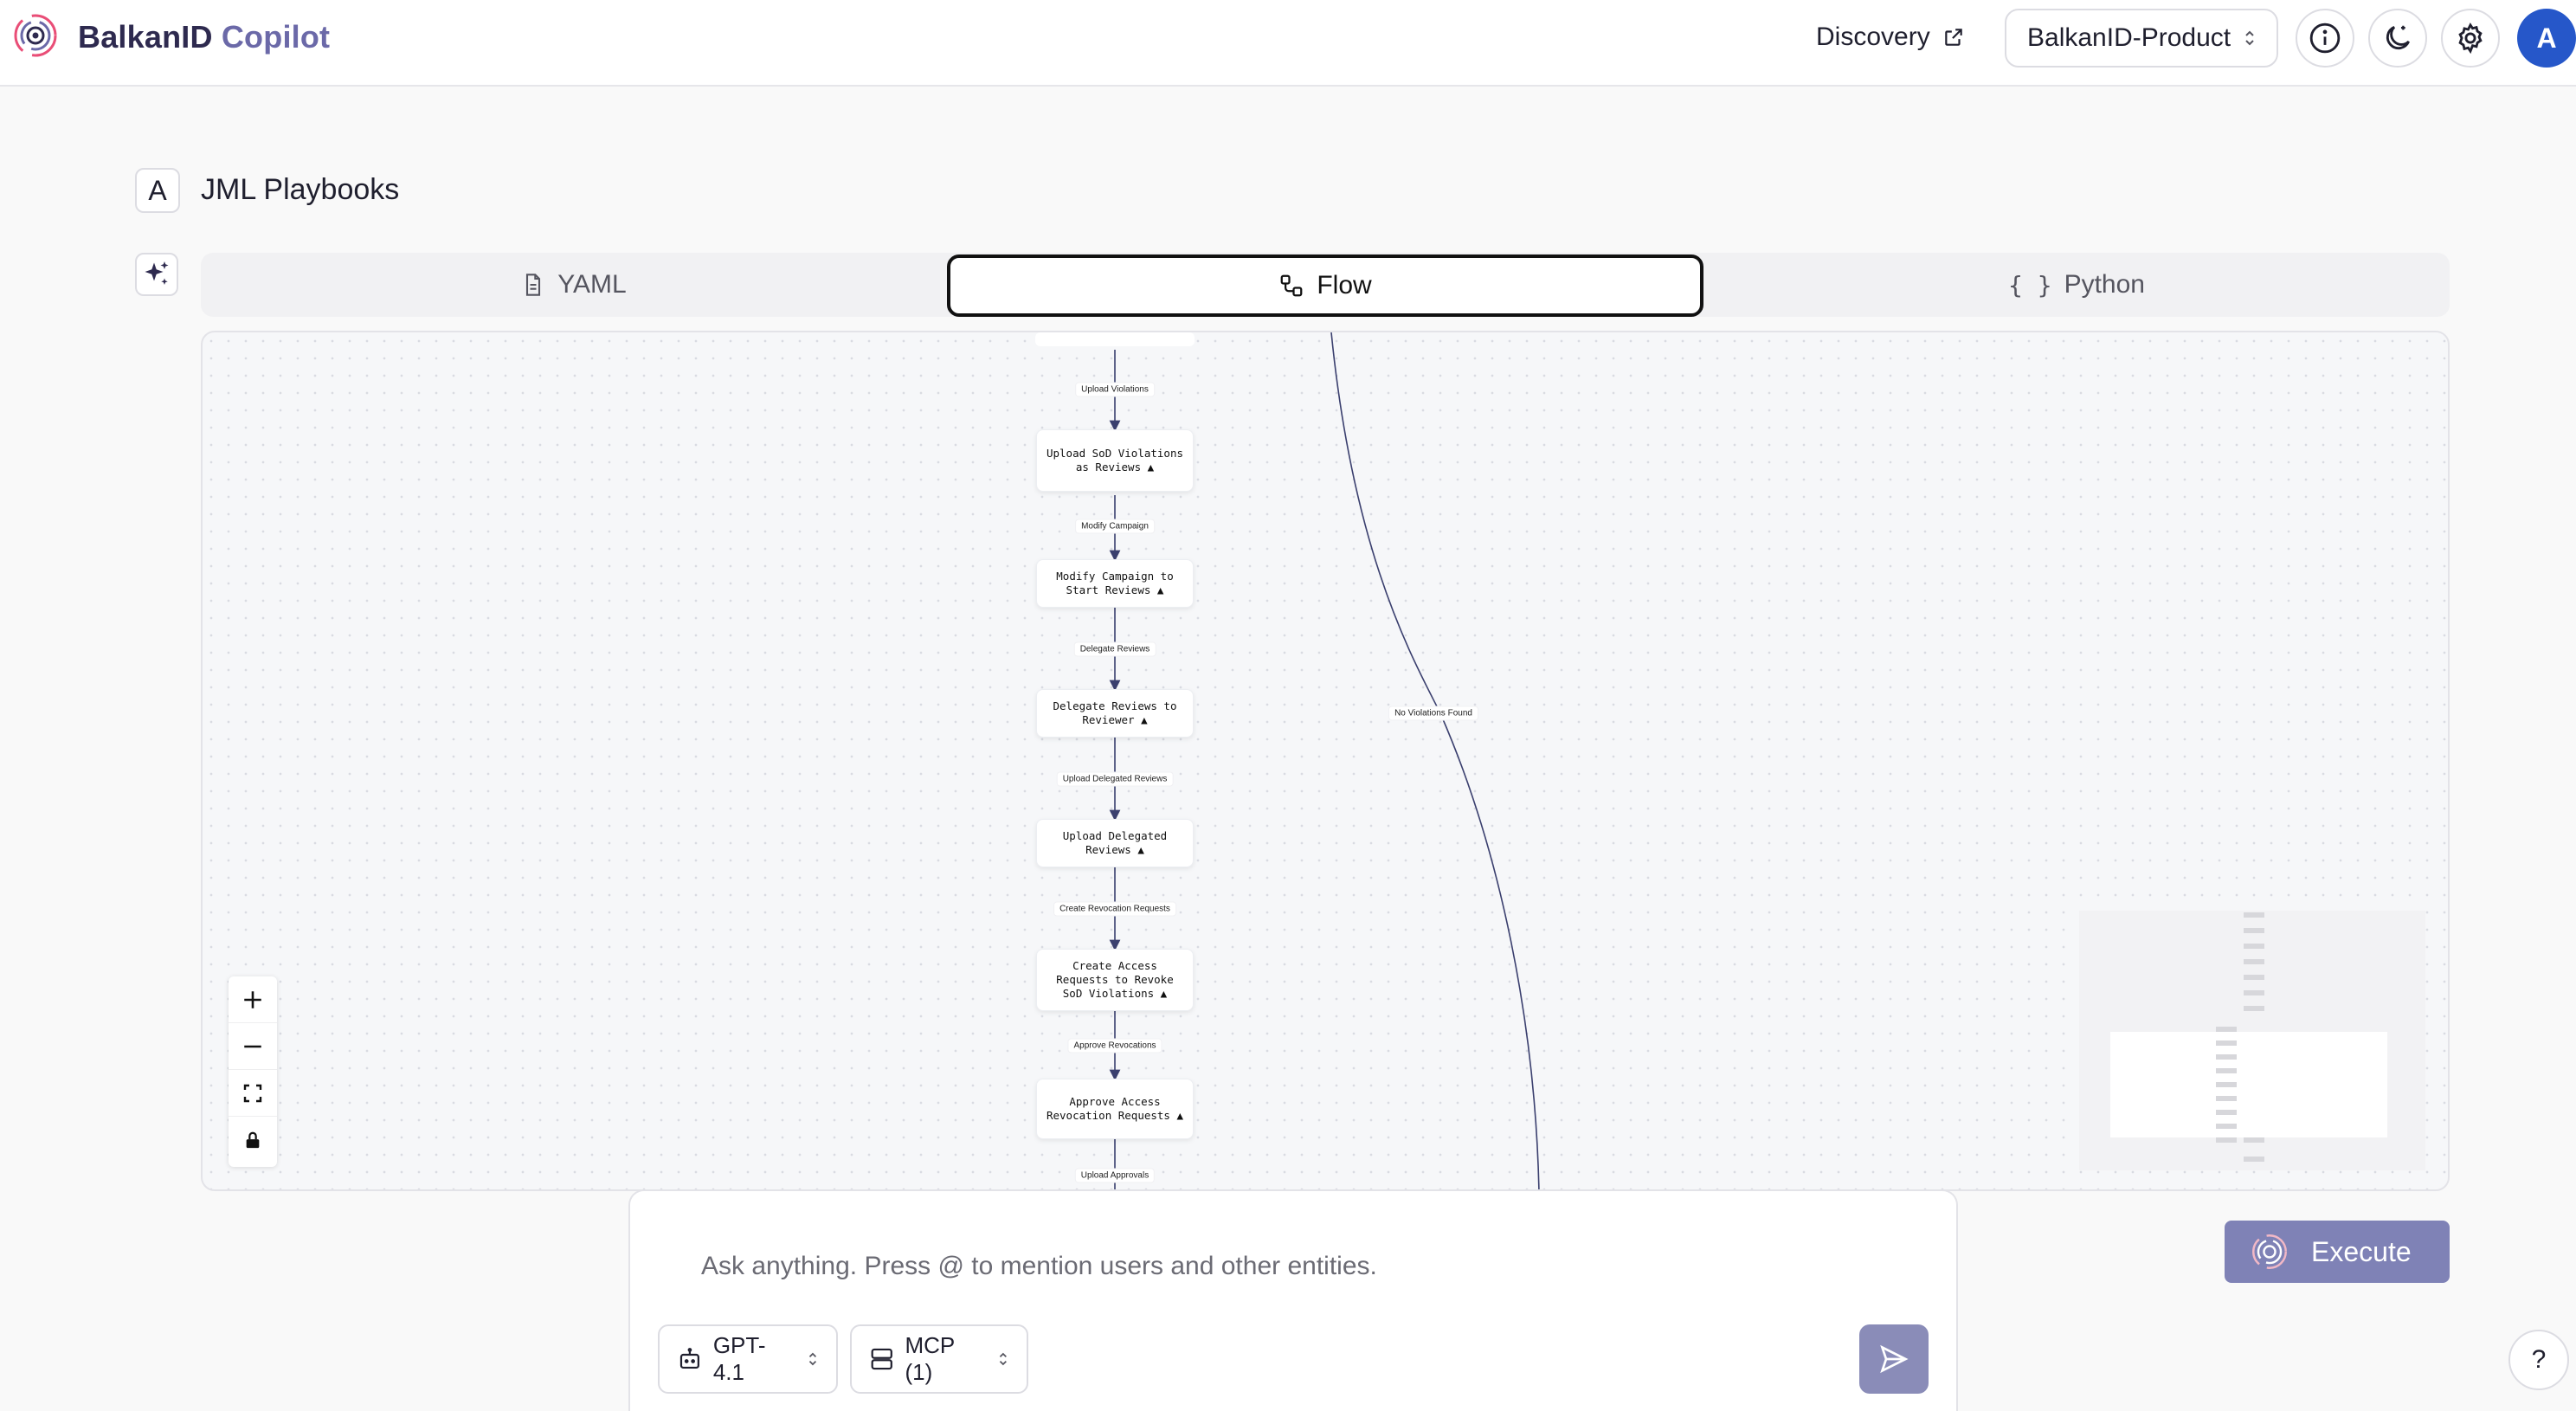 The height and width of the screenshot is (1411, 2576). Describe the element at coordinates (276, 37) in the screenshot. I see `brand-secondary: Copilot` at that location.